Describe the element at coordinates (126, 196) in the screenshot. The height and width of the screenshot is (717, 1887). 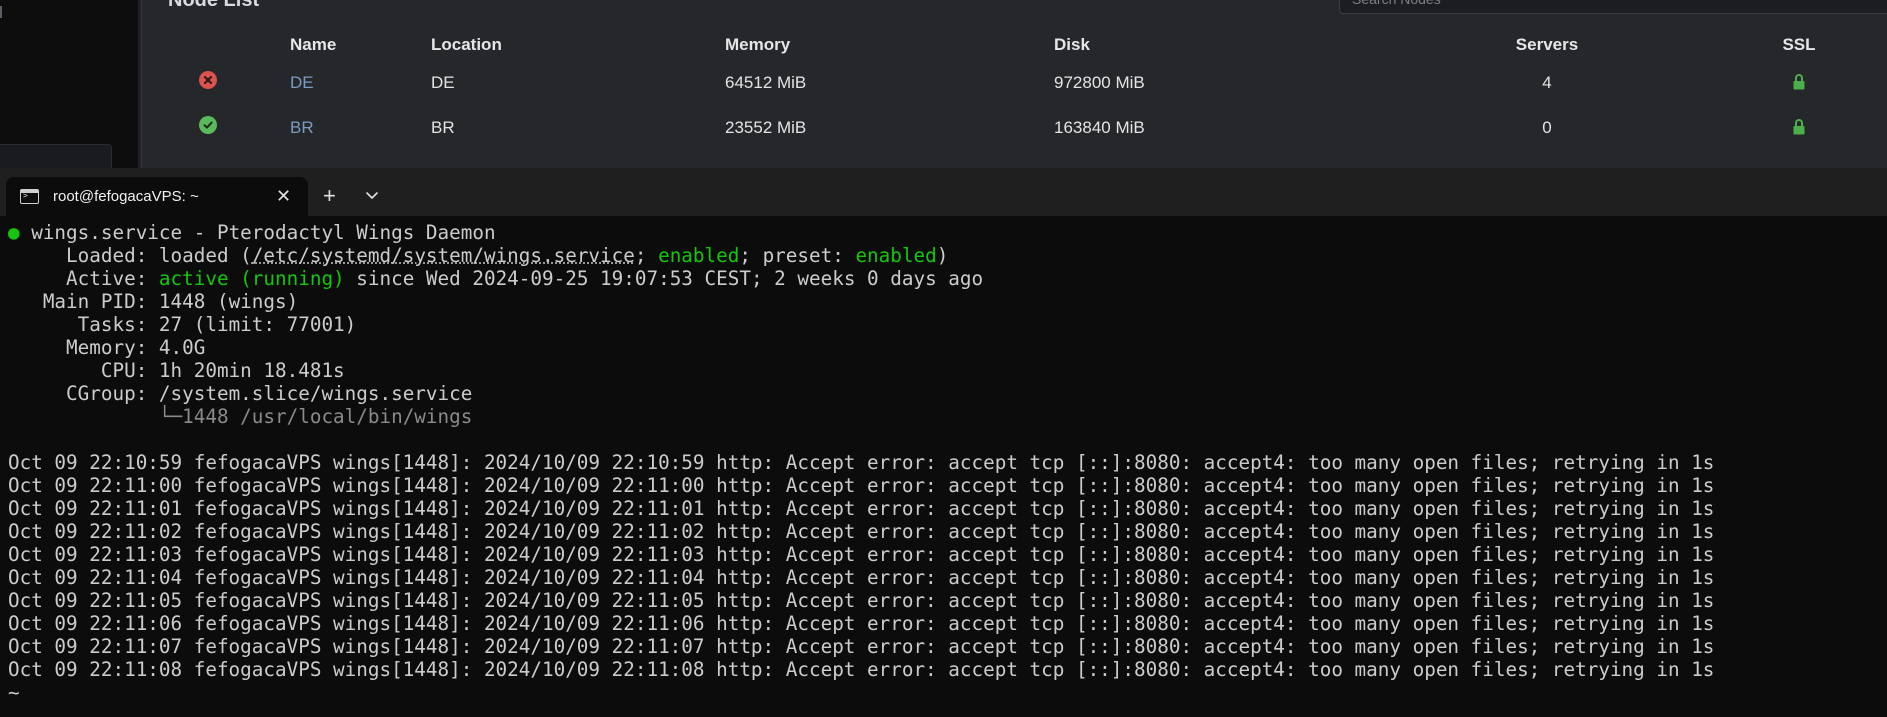
I see `terminal-tab-title: root@fefogacaVPS: ~` at that location.